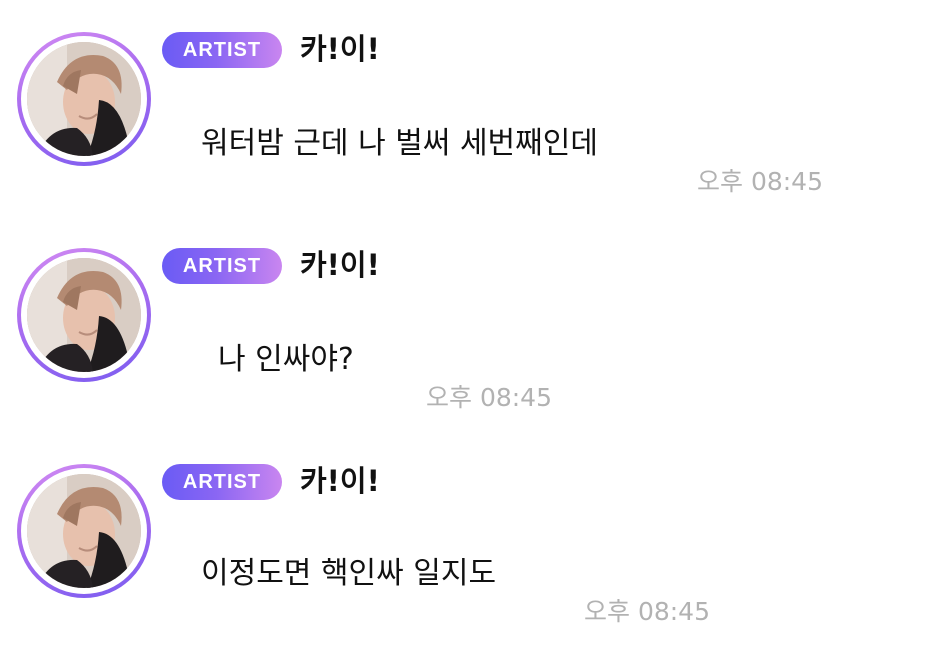 This screenshot has height=648, width=944. I want to click on message-text: 워터밤 근데 나 벌써 세번째인데, so click(399, 143).